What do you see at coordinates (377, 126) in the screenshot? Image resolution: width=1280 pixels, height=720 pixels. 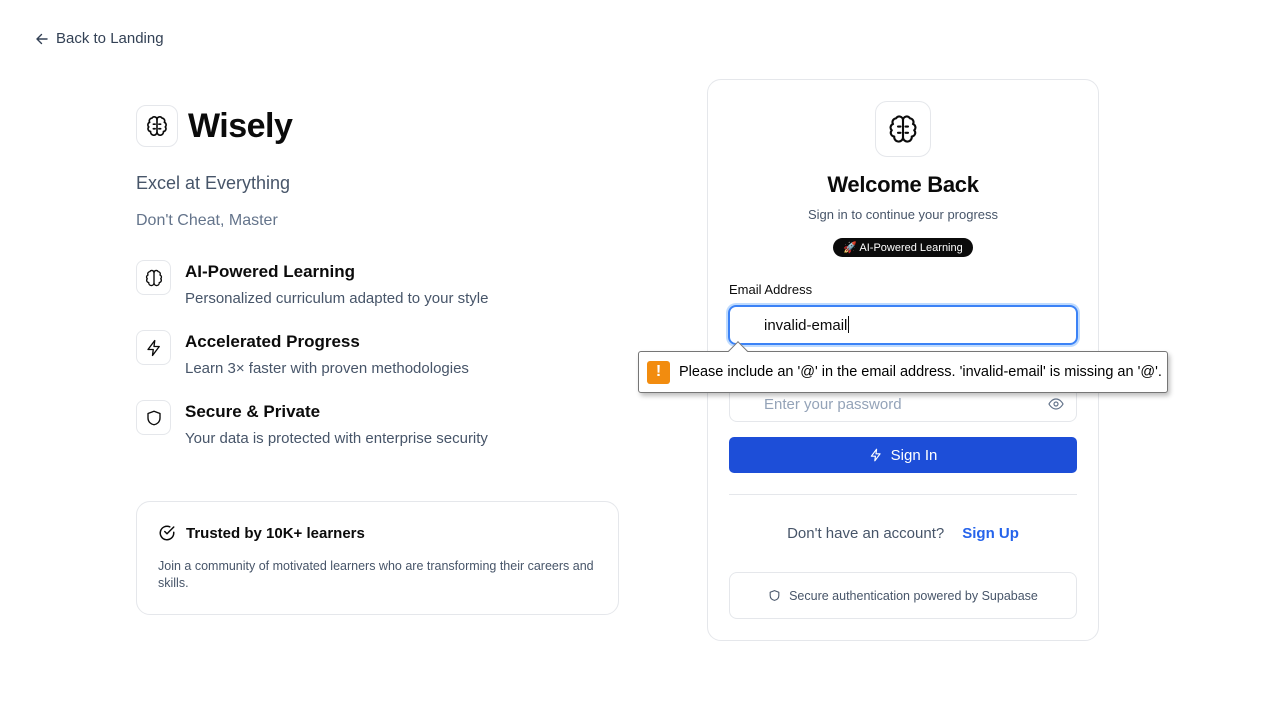 I see `brand: Wisely` at bounding box center [377, 126].